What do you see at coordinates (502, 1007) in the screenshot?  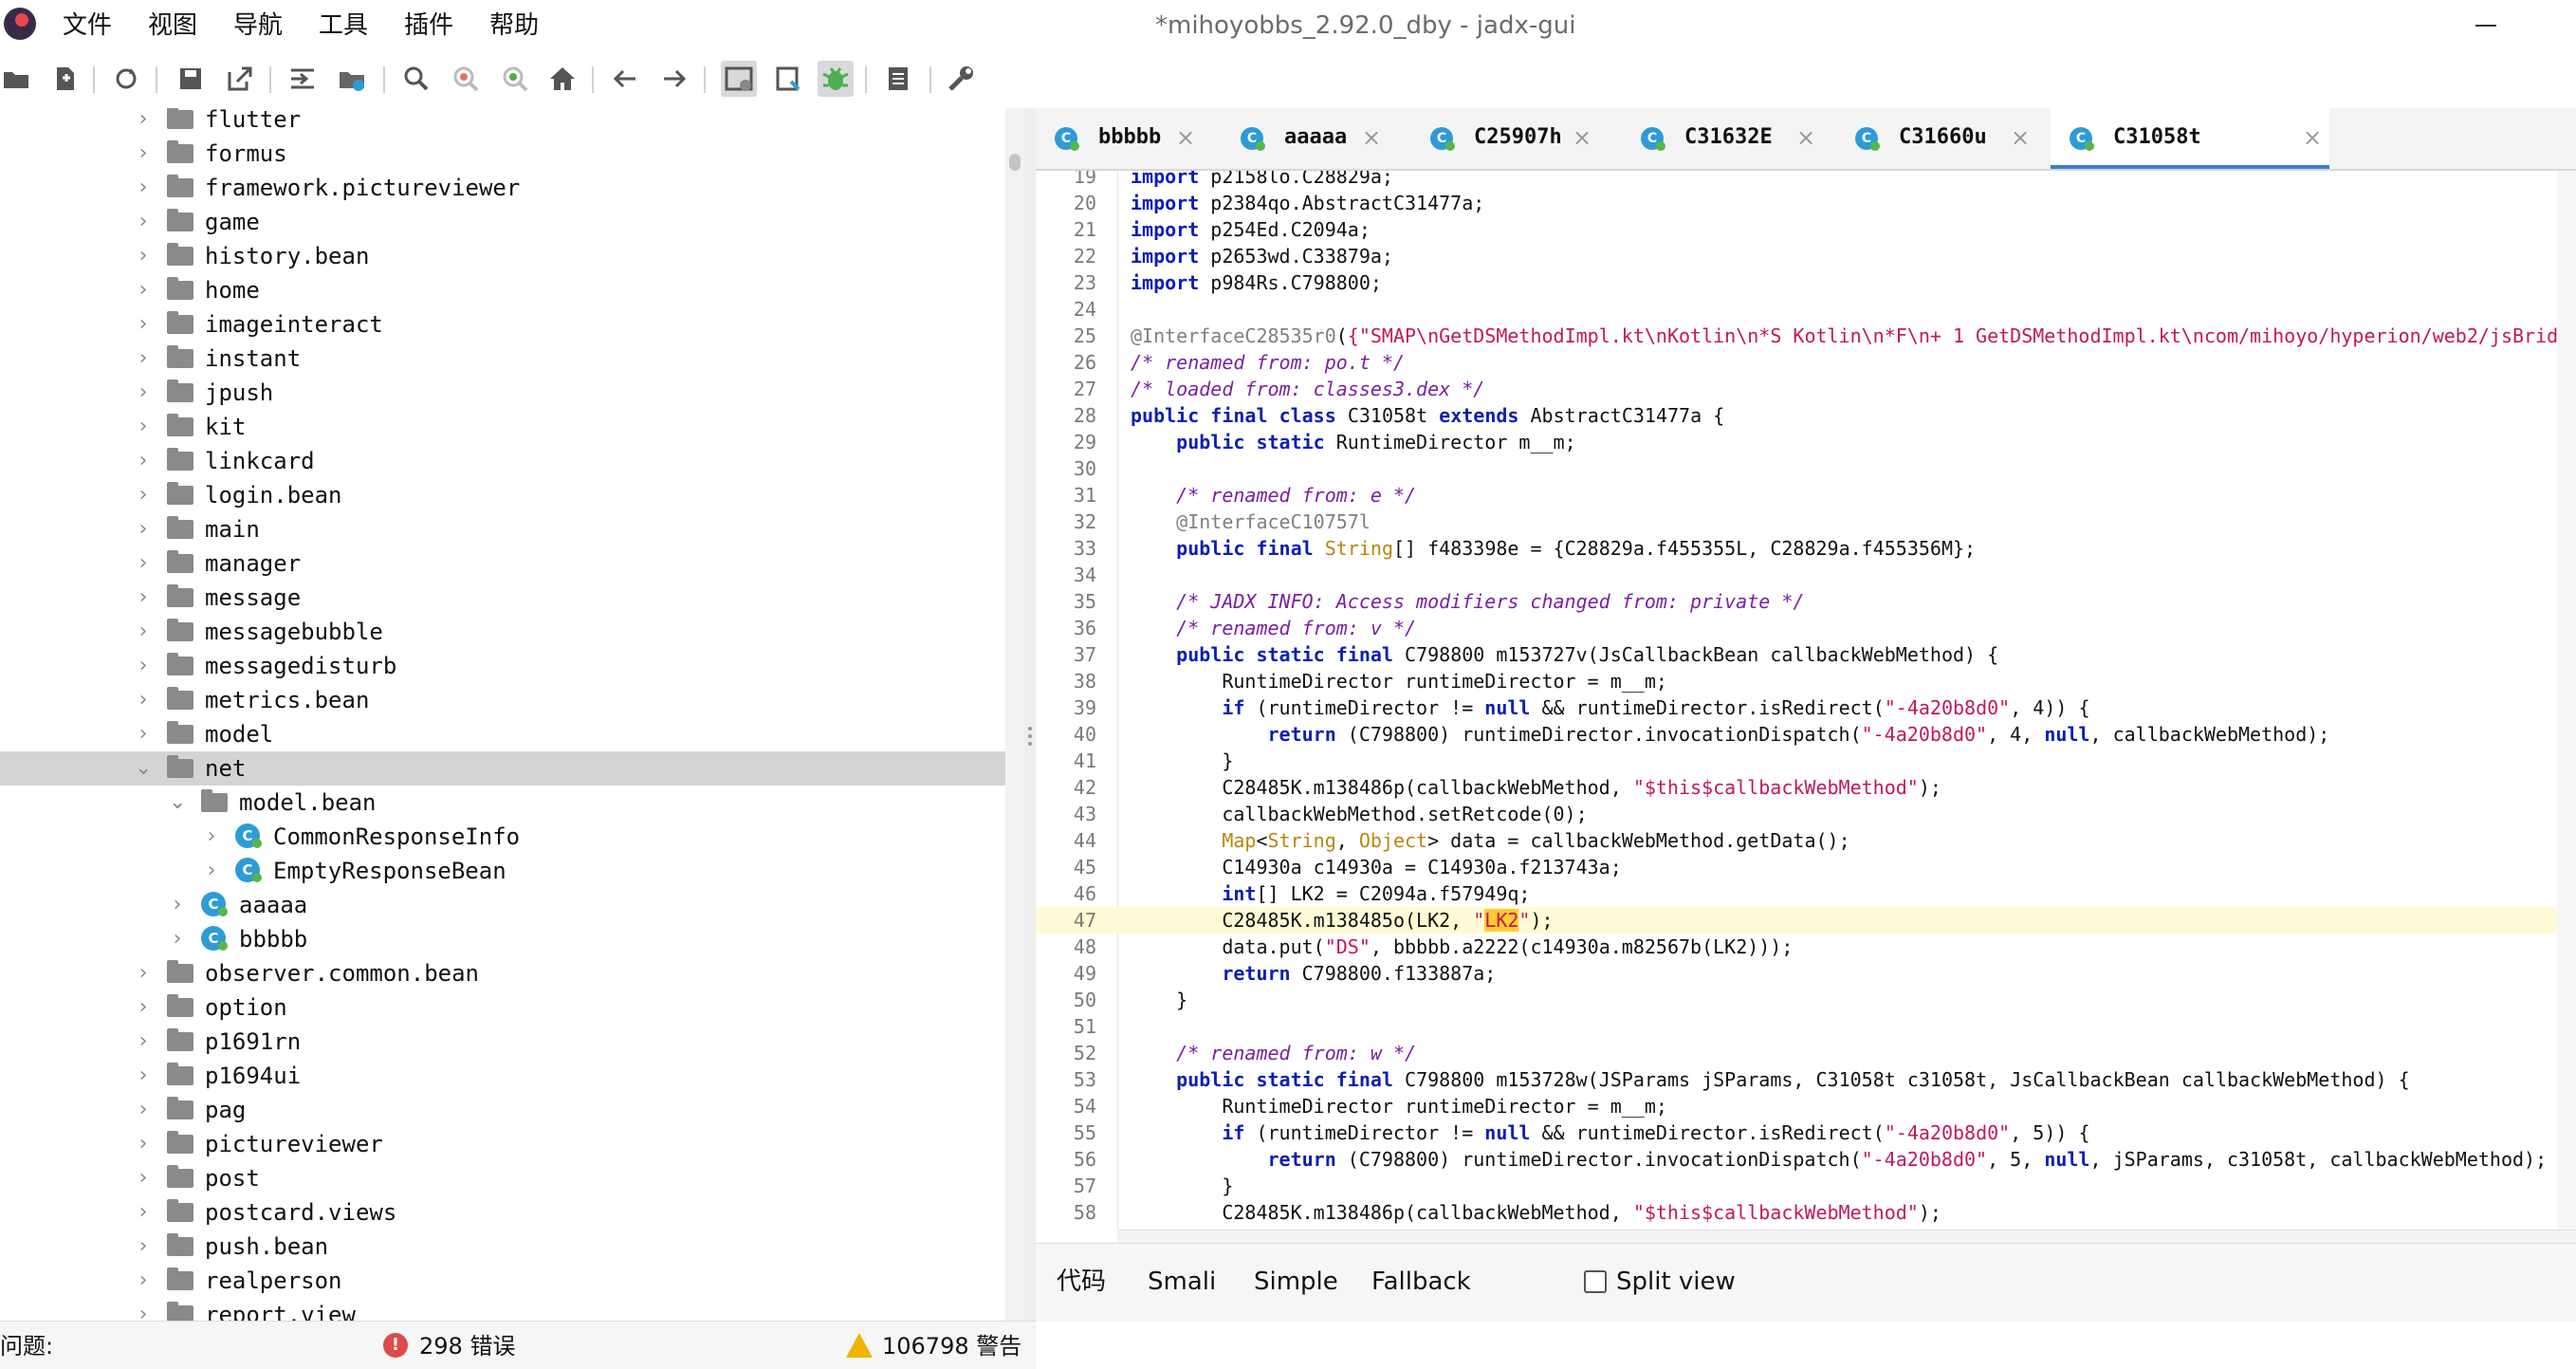 I see `tree-item: › option` at bounding box center [502, 1007].